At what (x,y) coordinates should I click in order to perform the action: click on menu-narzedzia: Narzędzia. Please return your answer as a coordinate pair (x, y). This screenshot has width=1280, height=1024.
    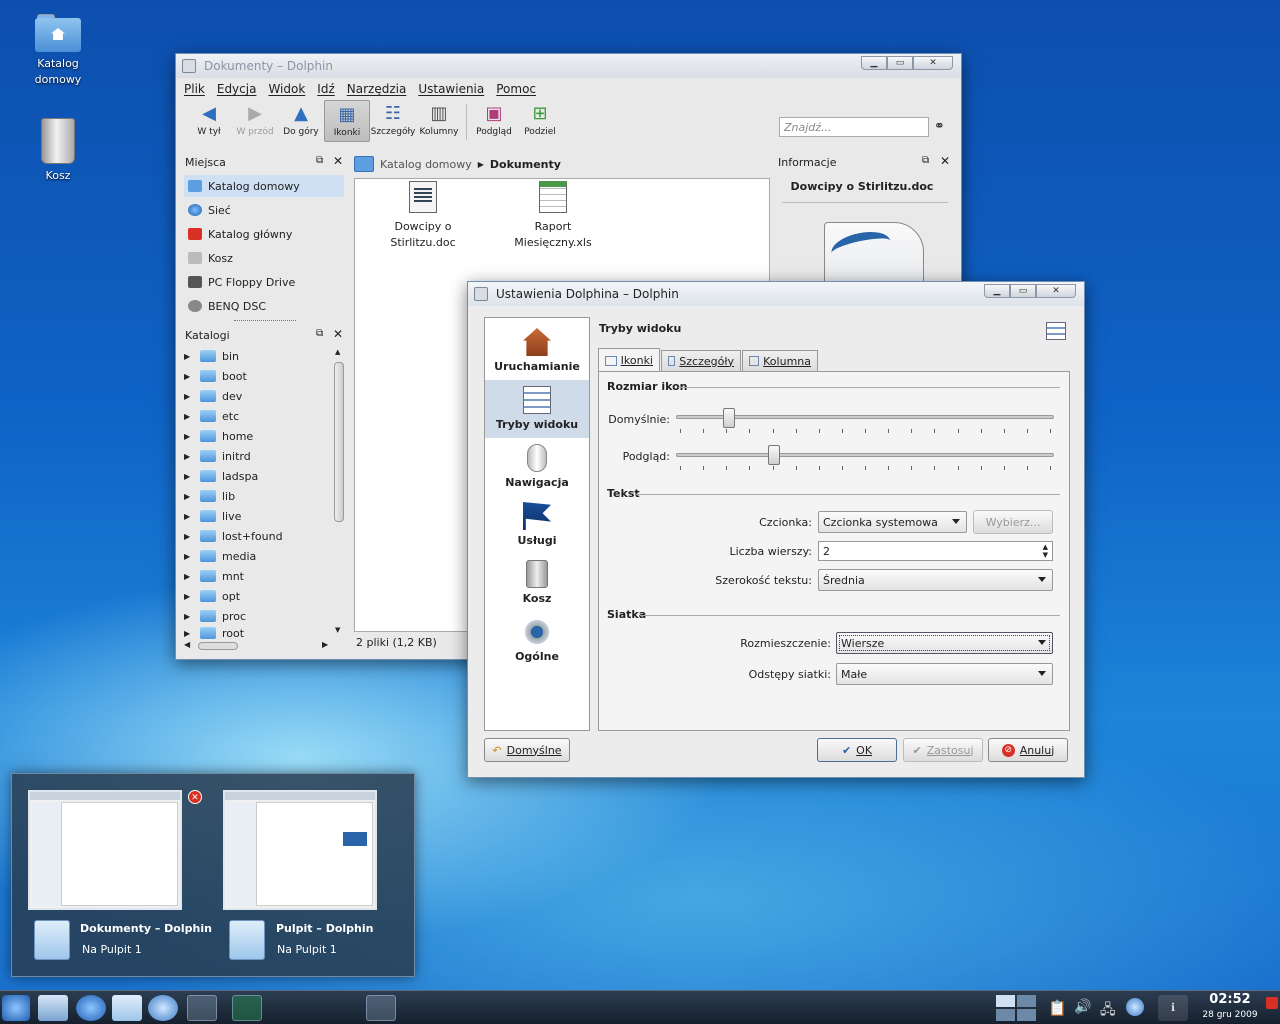
    Looking at the image, I should click on (377, 89).